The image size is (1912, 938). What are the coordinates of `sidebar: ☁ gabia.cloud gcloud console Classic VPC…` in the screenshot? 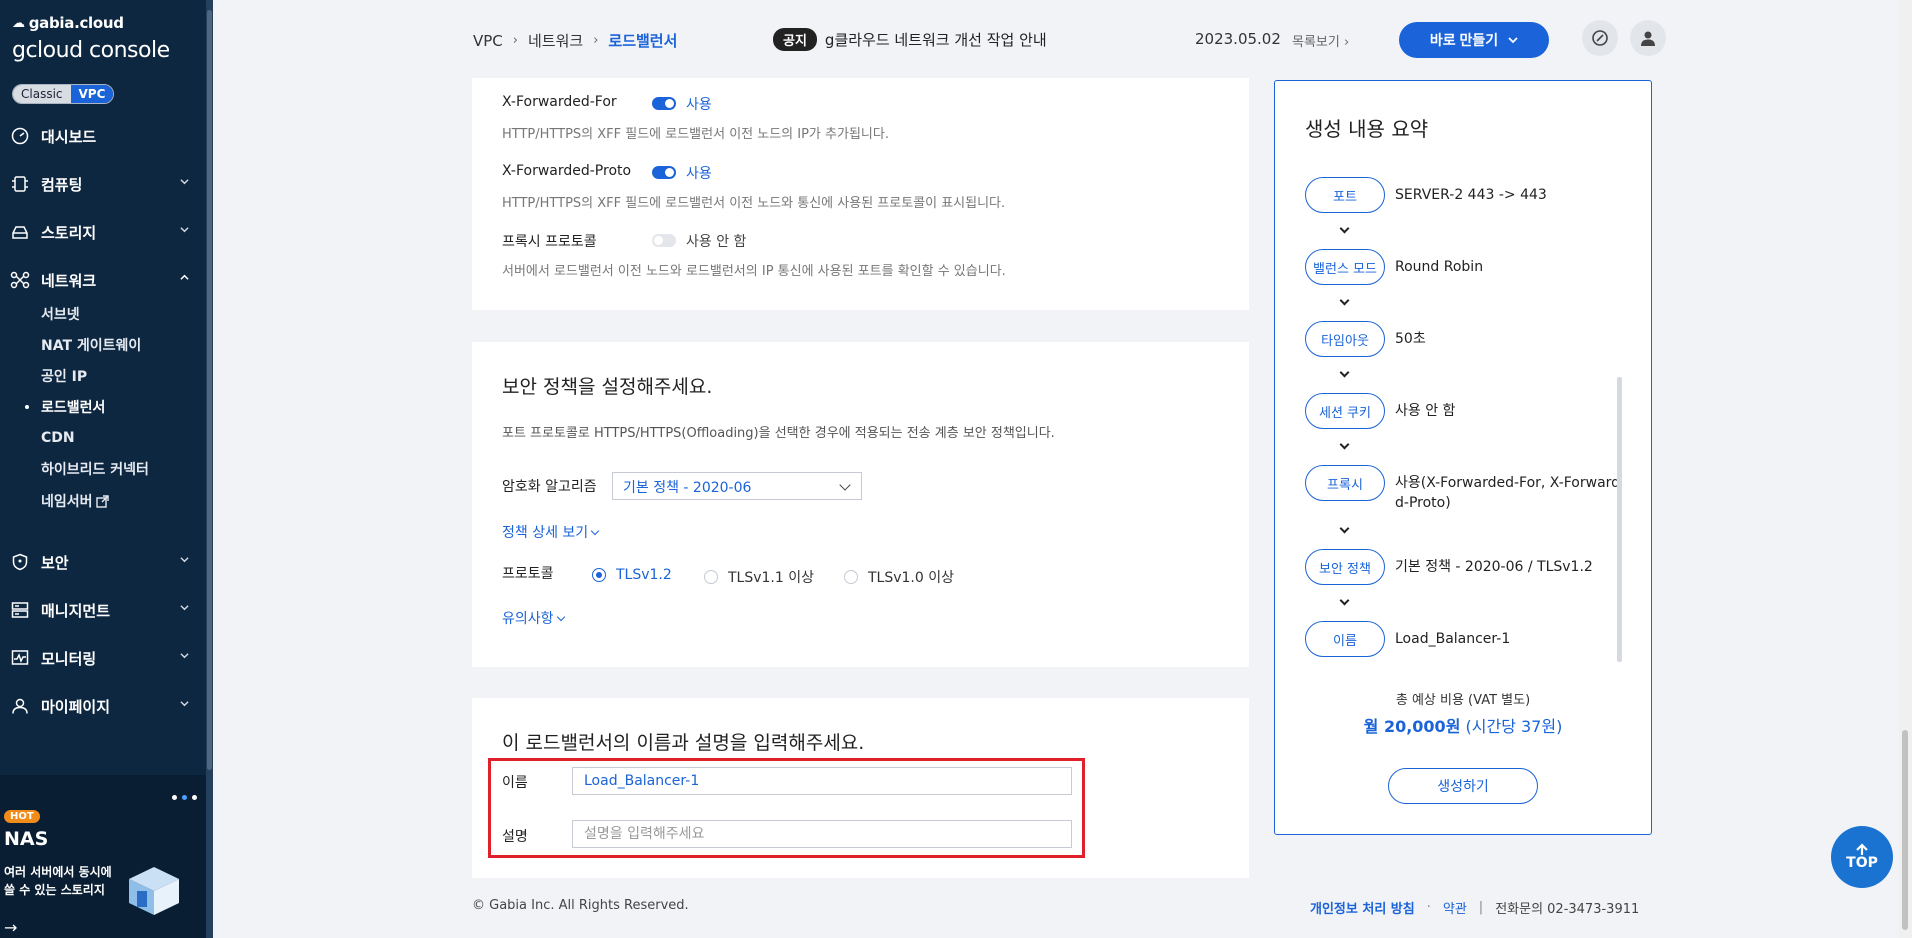 It's located at (106, 469).